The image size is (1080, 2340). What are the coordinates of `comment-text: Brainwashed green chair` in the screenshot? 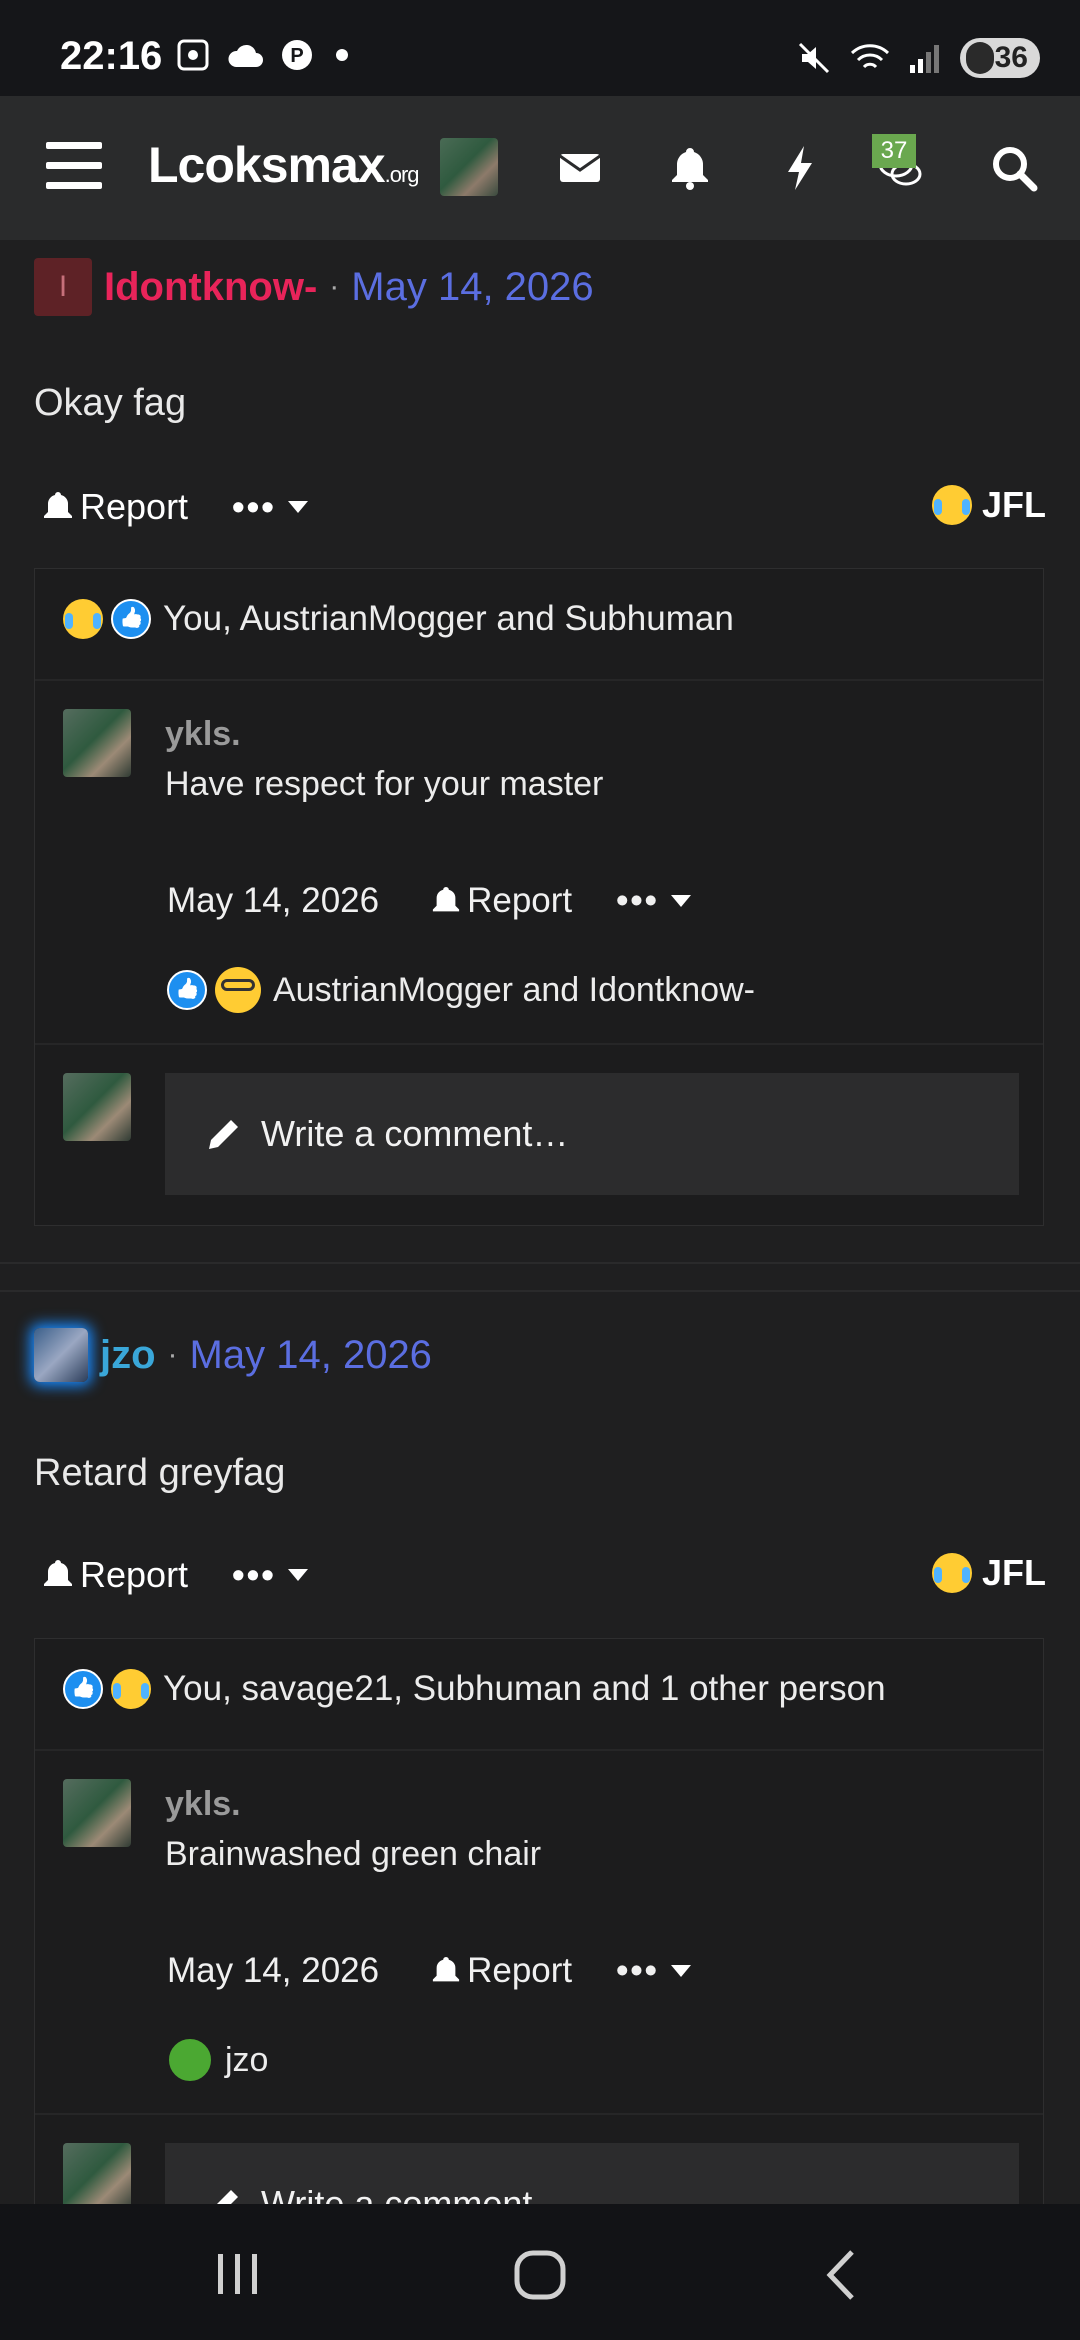 It's located at (353, 1854).